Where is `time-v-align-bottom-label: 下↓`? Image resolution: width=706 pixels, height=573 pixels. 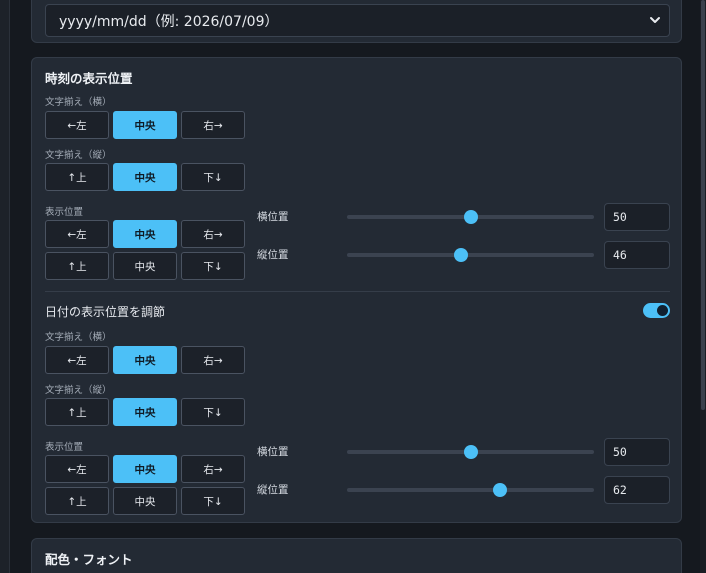
time-v-align-bottom-label: 下↓ is located at coordinates (213, 177).